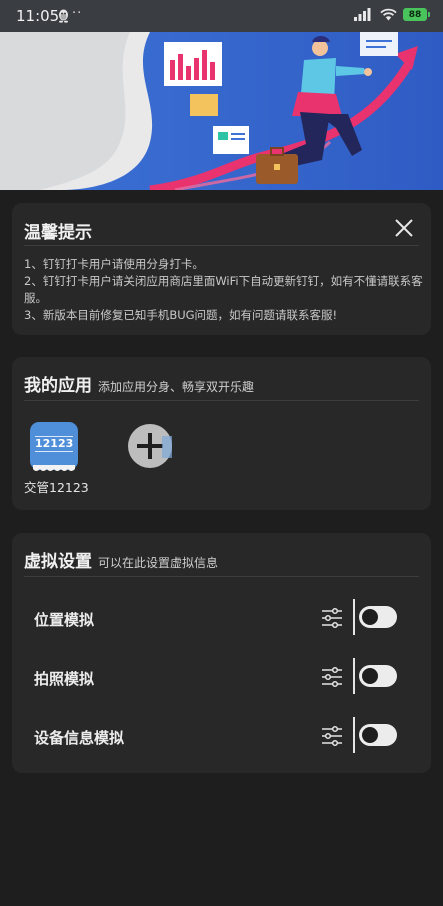 The width and height of the screenshot is (443, 906). What do you see at coordinates (221, 619) in the screenshot?
I see `location-simulation-row: 位置模拟` at bounding box center [221, 619].